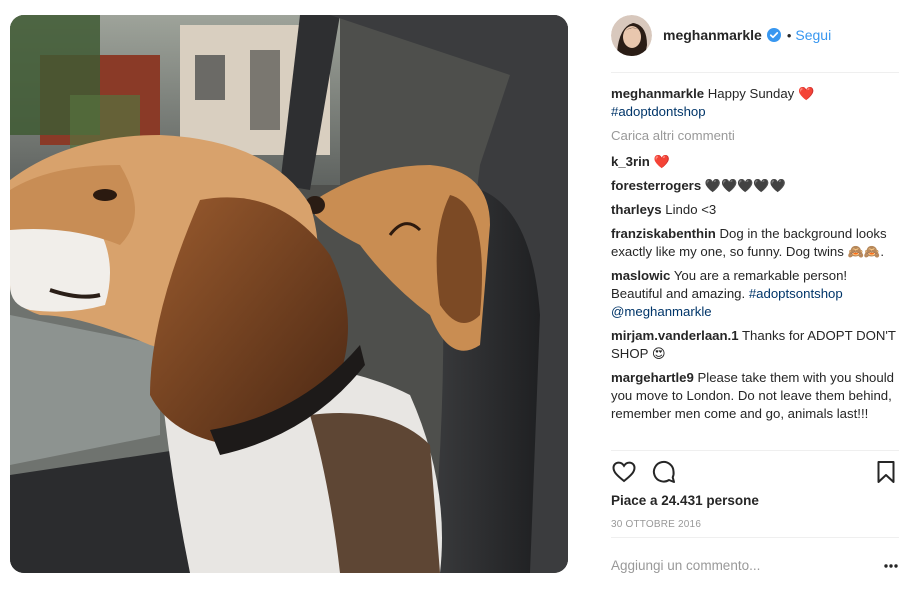 The height and width of the screenshot is (593, 905). Describe the element at coordinates (657, 93) in the screenshot. I see `caption-user: meghanmarkle` at that location.